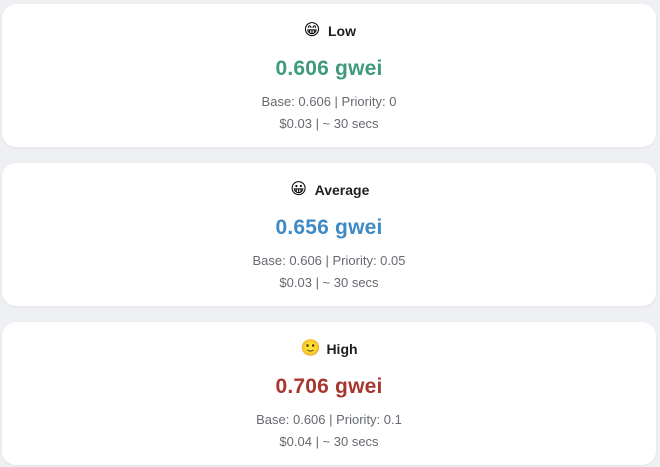  Describe the element at coordinates (310, 348) in the screenshot. I see `slightly-smiling-face-icon: 🙂` at that location.